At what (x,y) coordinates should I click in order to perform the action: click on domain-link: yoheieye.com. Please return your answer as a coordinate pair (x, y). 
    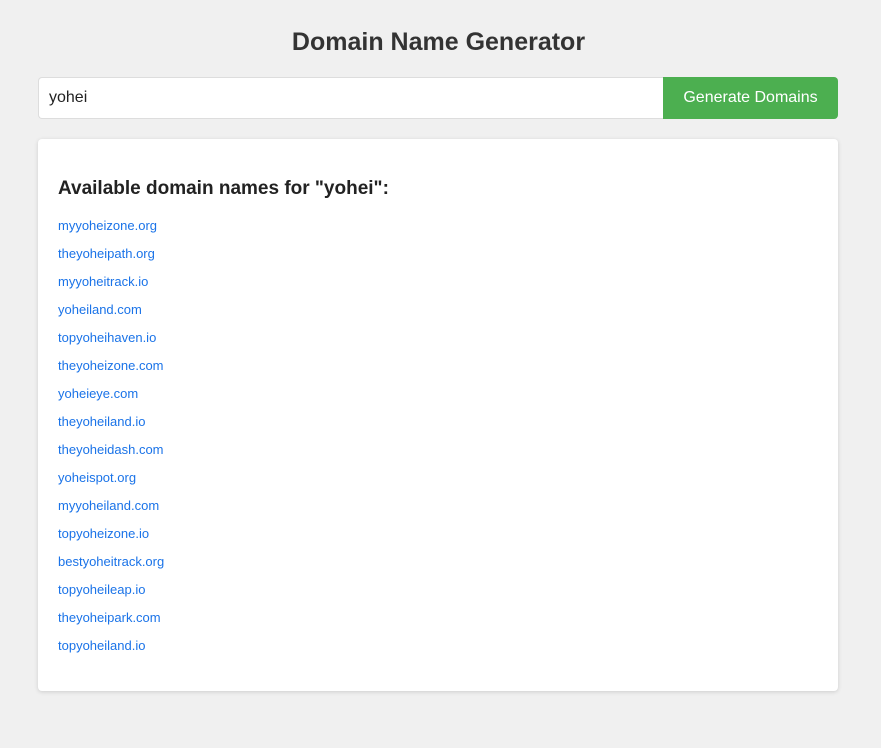
    Looking at the image, I should click on (98, 393).